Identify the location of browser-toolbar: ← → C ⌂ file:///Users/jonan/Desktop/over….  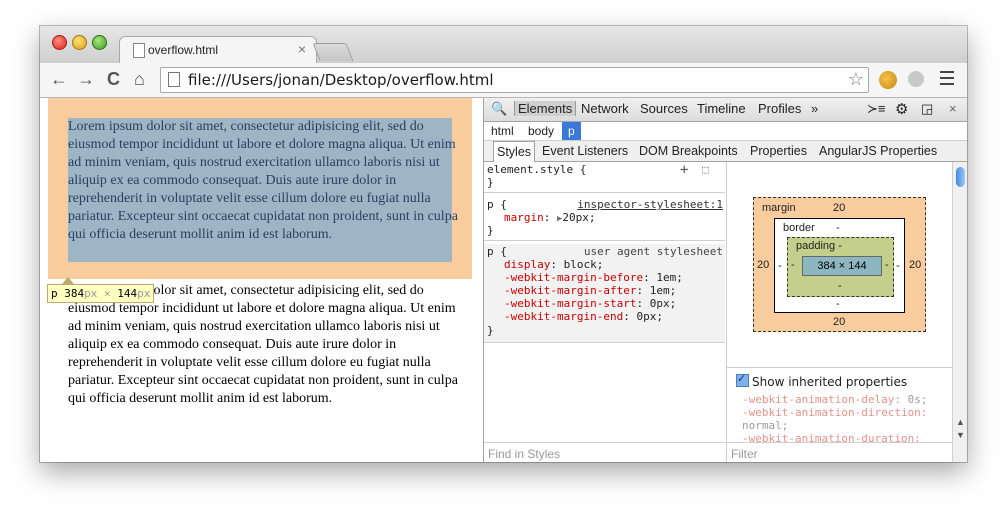
(503, 80).